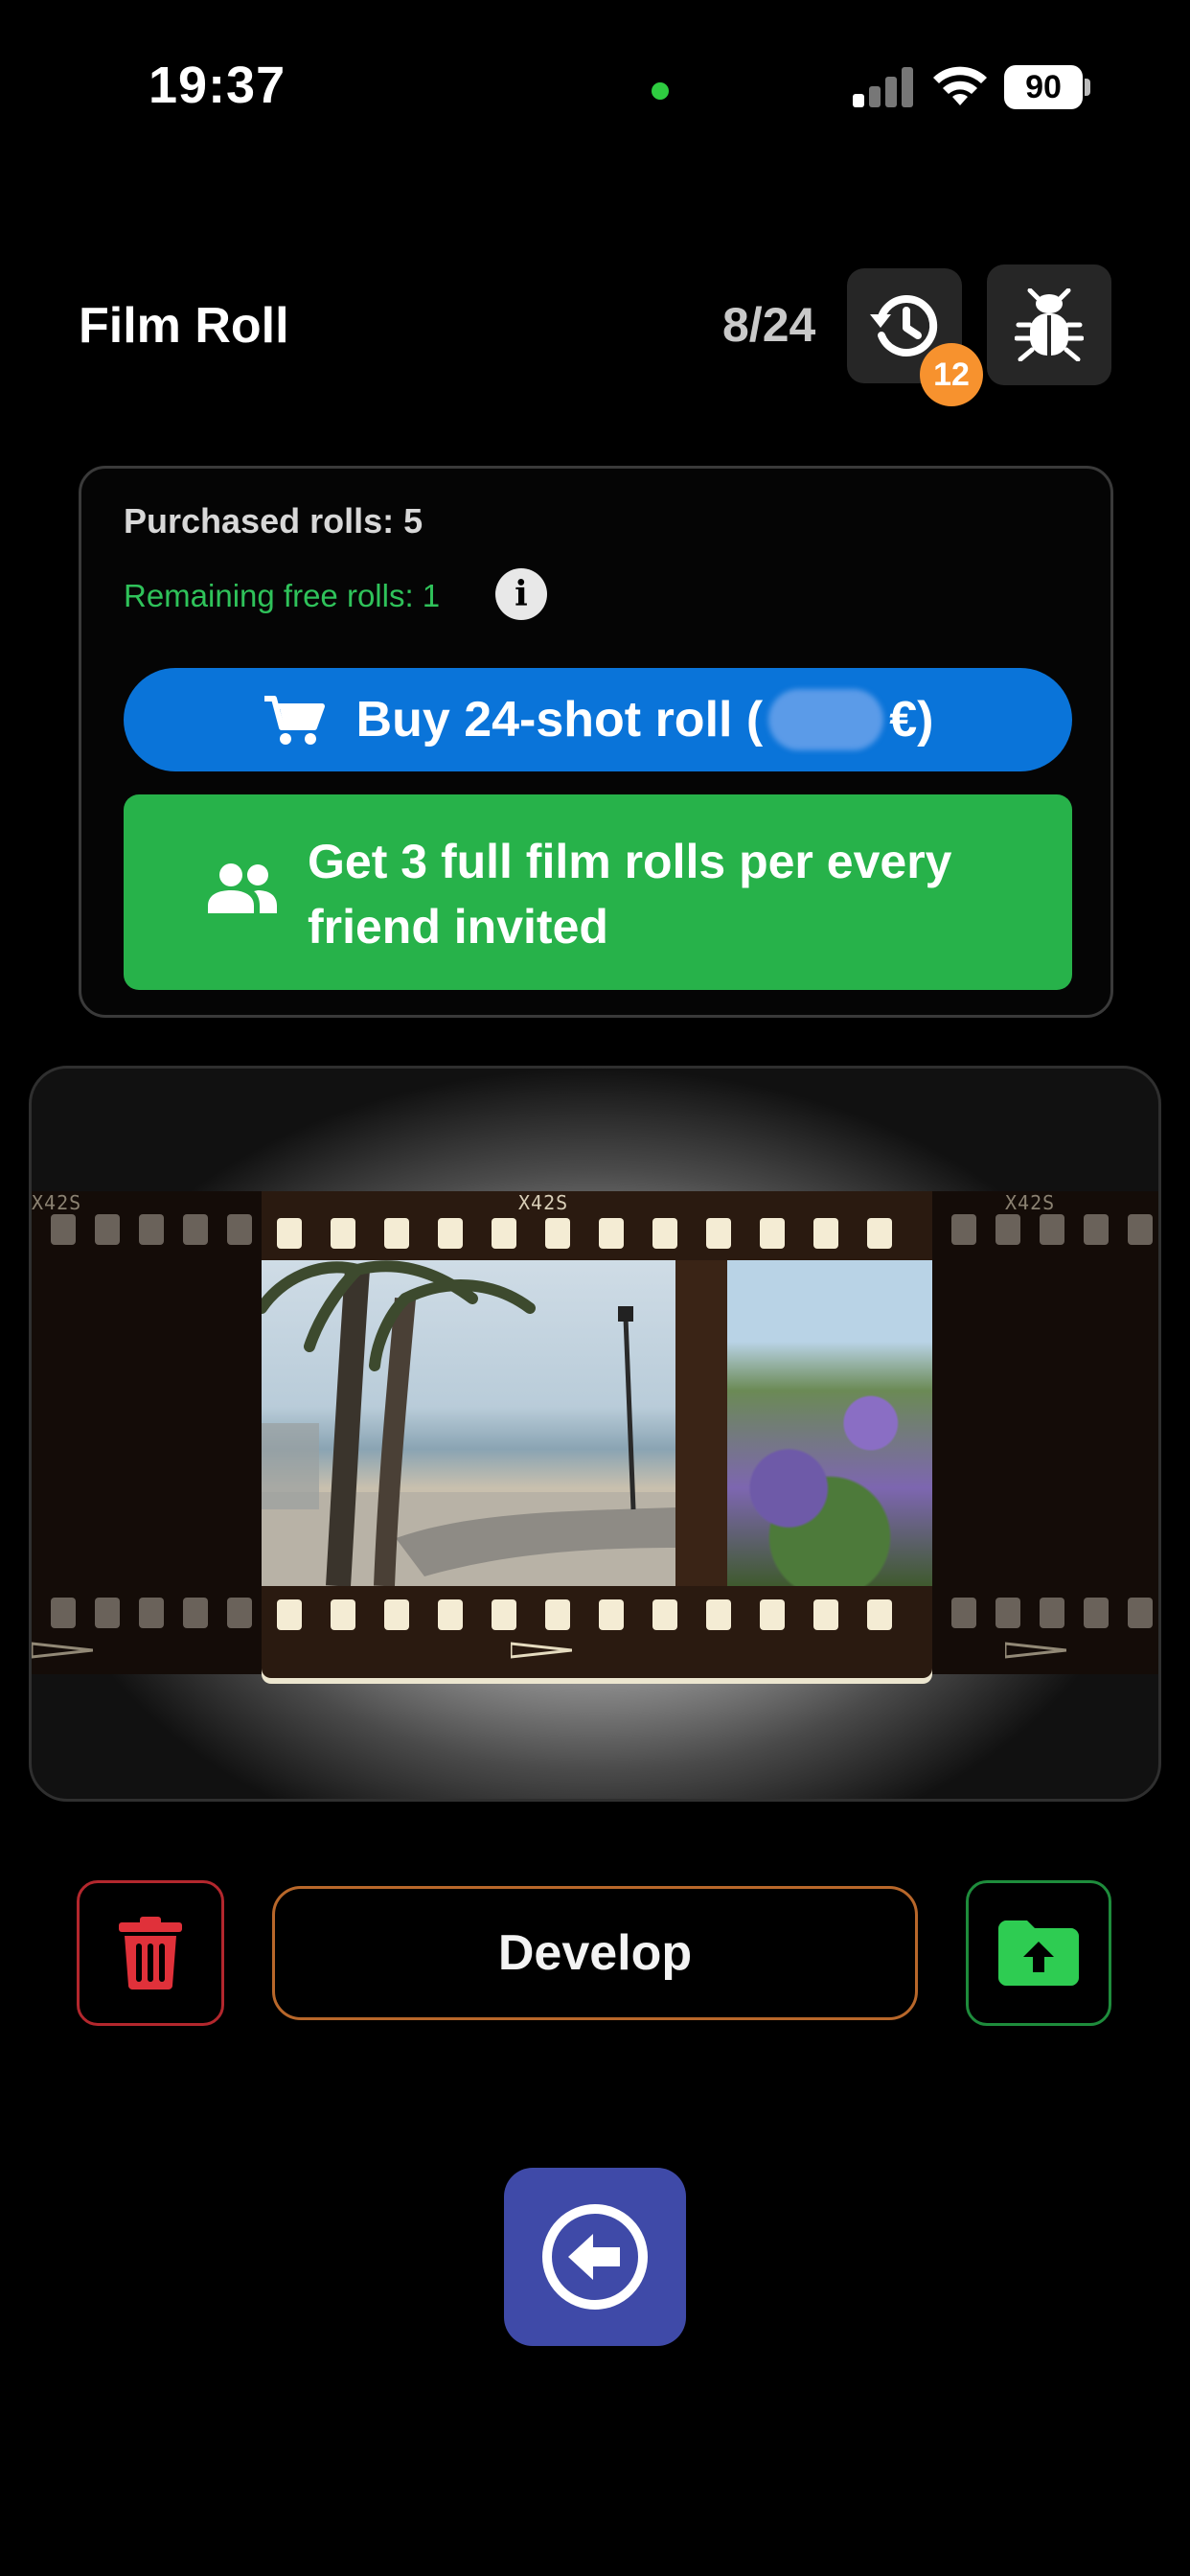  What do you see at coordinates (468, 1423) in the screenshot?
I see `beach-promenade-photo` at bounding box center [468, 1423].